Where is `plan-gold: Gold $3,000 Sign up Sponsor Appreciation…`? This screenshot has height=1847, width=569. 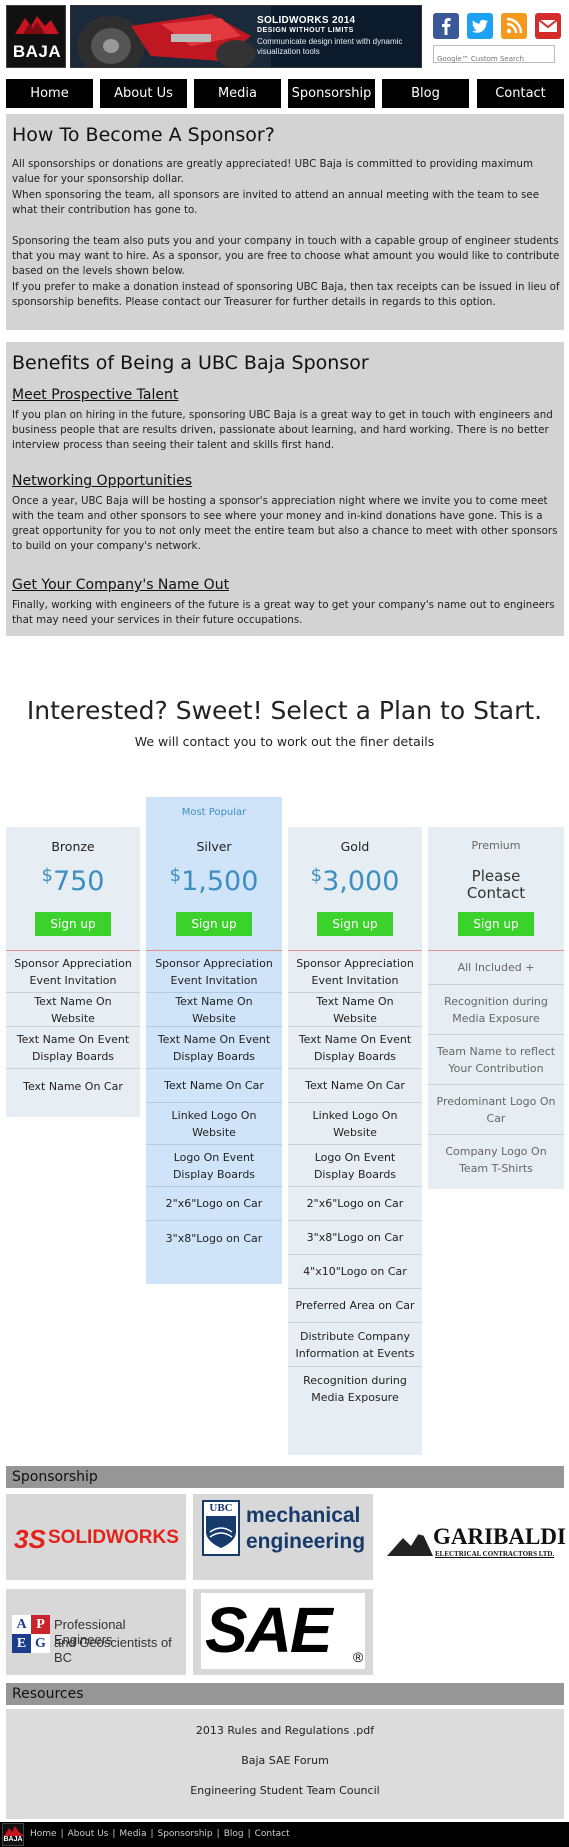
plan-gold: Gold $3,000 Sign up Sponsor Appreciation… is located at coordinates (355, 1141).